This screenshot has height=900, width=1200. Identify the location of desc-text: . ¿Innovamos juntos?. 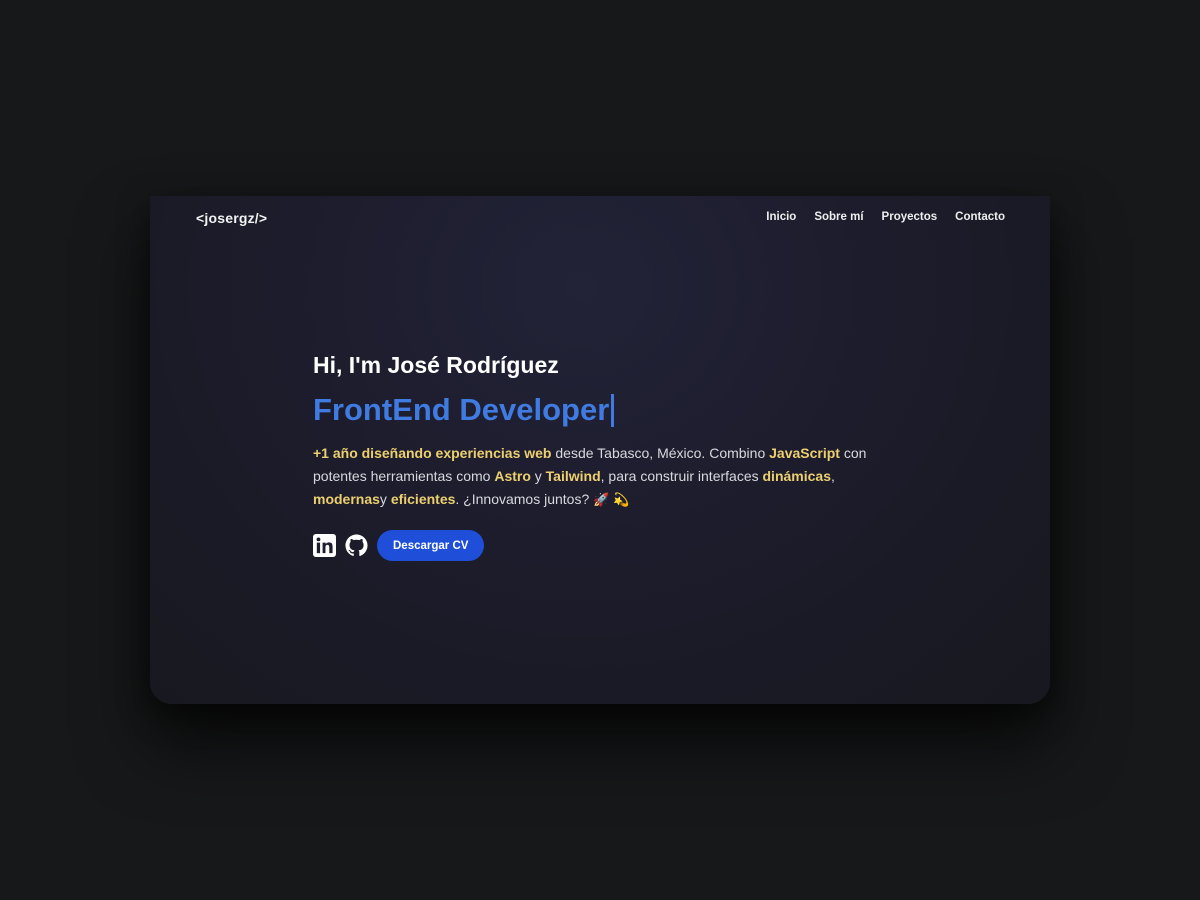
(524, 499).